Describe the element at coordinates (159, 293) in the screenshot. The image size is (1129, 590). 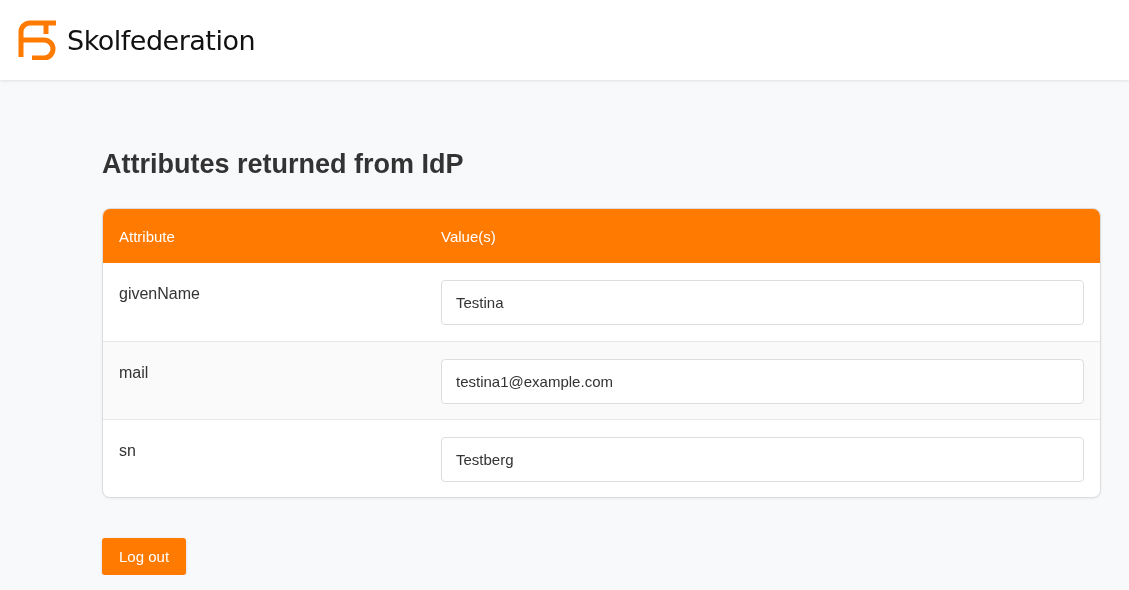
I see `attribute-name: givenName` at that location.